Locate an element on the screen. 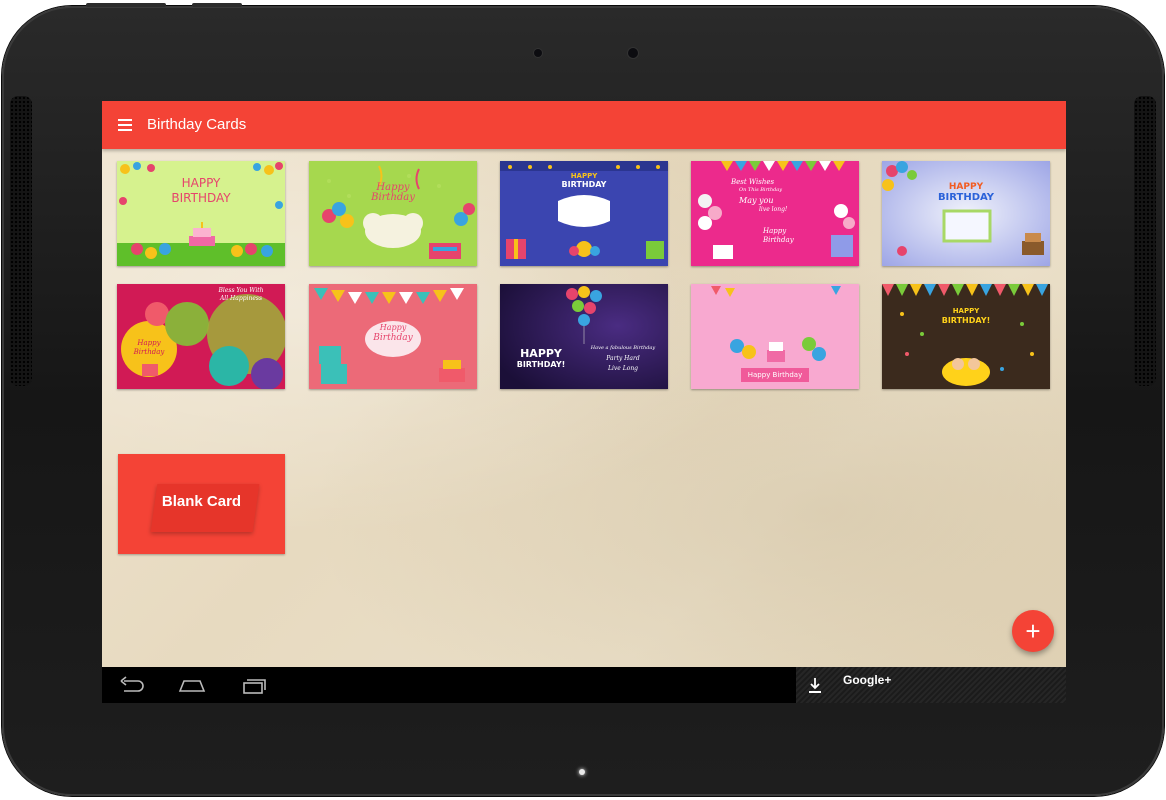 Image resolution: width=1166 pixels, height=800 pixels. right-speaker is located at coordinates (1145, 241).